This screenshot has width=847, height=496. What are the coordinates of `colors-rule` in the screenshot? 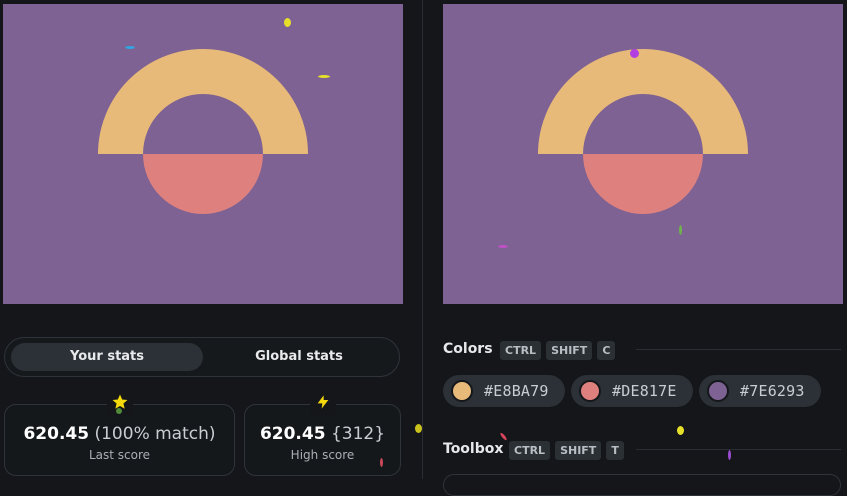 It's located at (738, 349).